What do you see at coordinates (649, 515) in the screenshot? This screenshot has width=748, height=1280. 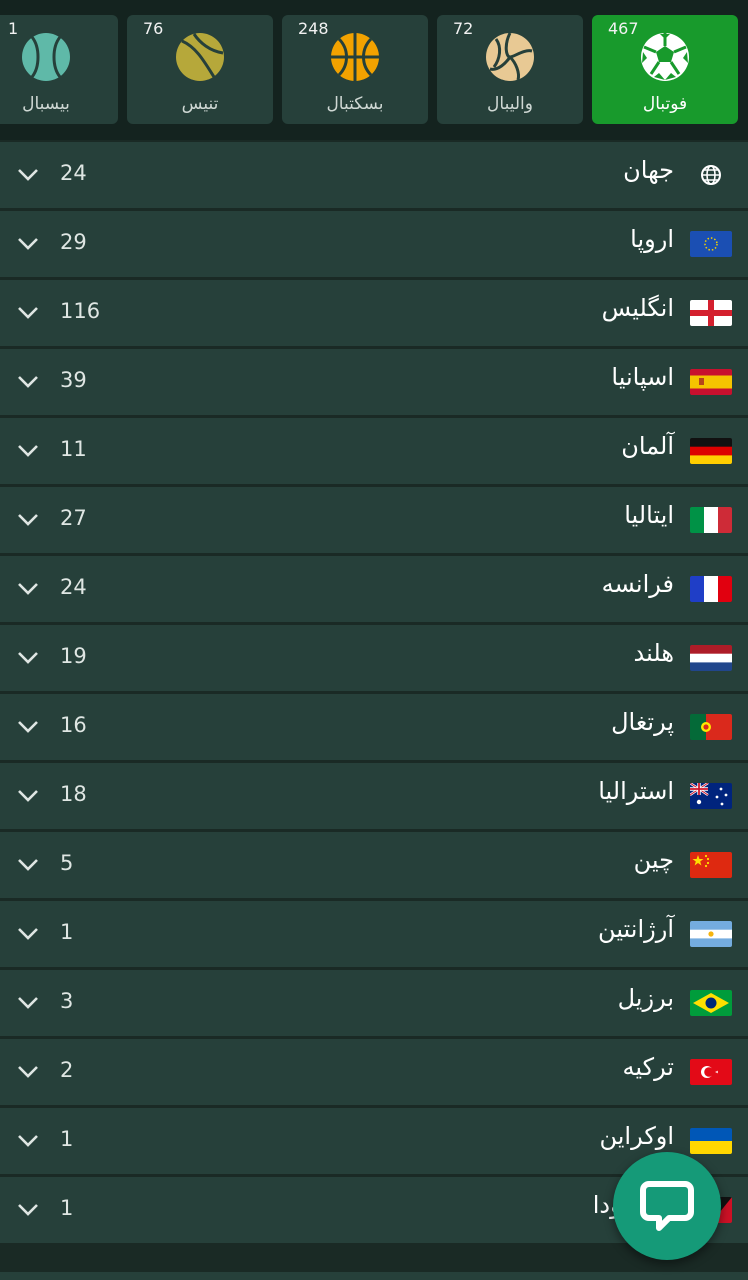 I see `row-name: ایتالیا` at bounding box center [649, 515].